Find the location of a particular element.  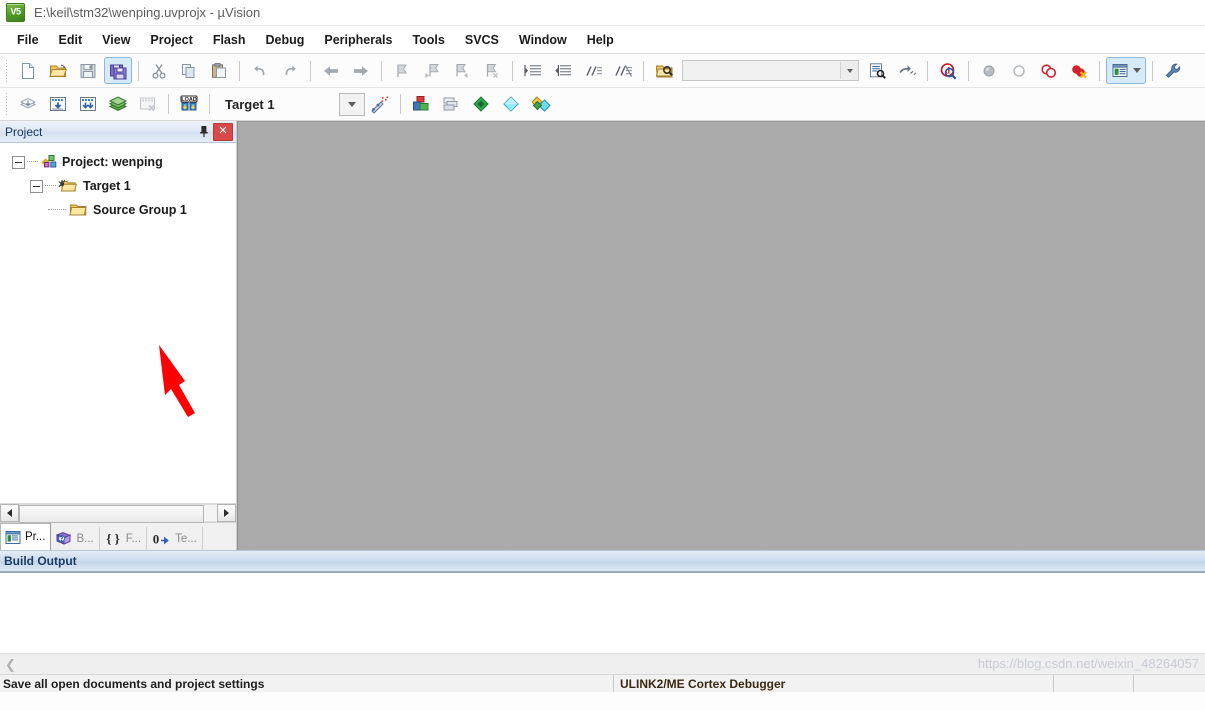

navigate-forward-button is located at coordinates (361, 70).